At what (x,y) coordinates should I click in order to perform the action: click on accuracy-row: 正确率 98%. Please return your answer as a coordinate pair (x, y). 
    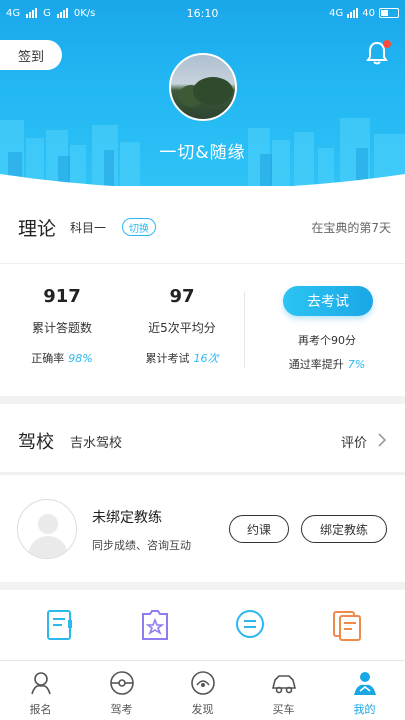
    Looking at the image, I should click on (62, 358).